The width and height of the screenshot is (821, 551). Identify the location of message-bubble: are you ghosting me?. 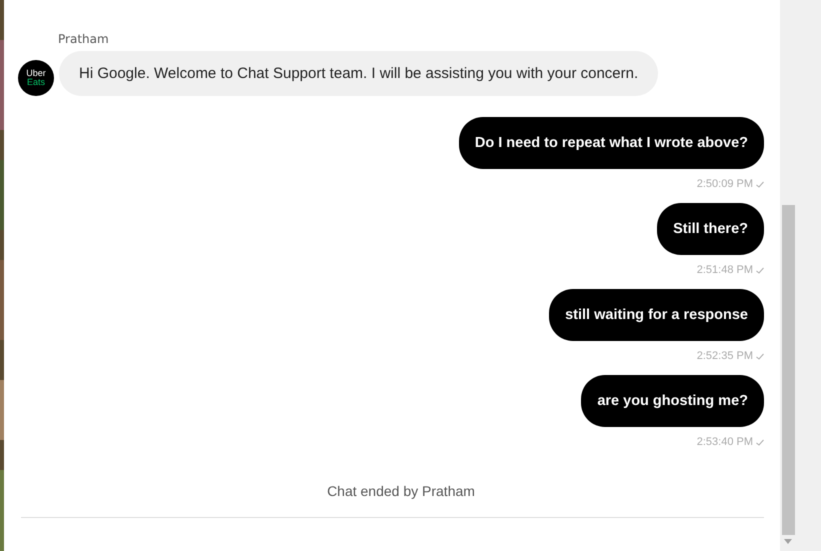
(672, 401).